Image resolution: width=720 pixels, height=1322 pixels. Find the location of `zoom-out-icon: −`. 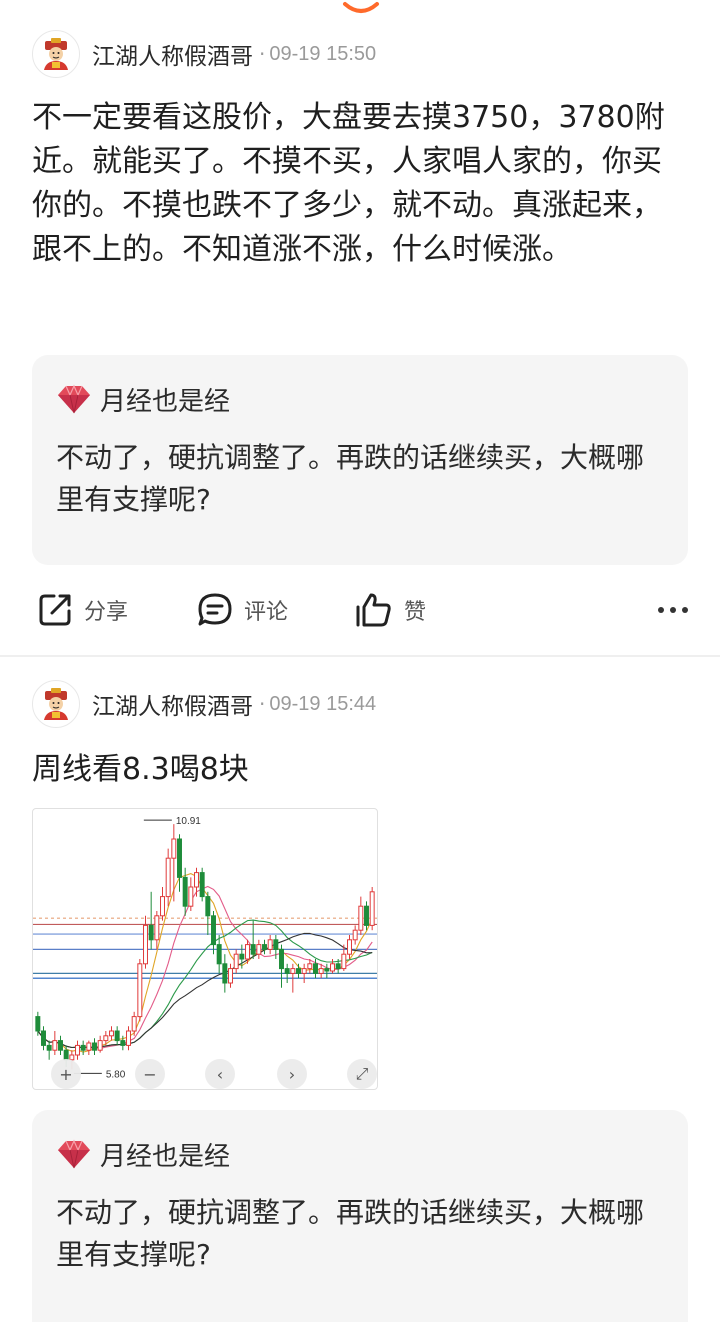

zoom-out-icon: − is located at coordinates (150, 1074).